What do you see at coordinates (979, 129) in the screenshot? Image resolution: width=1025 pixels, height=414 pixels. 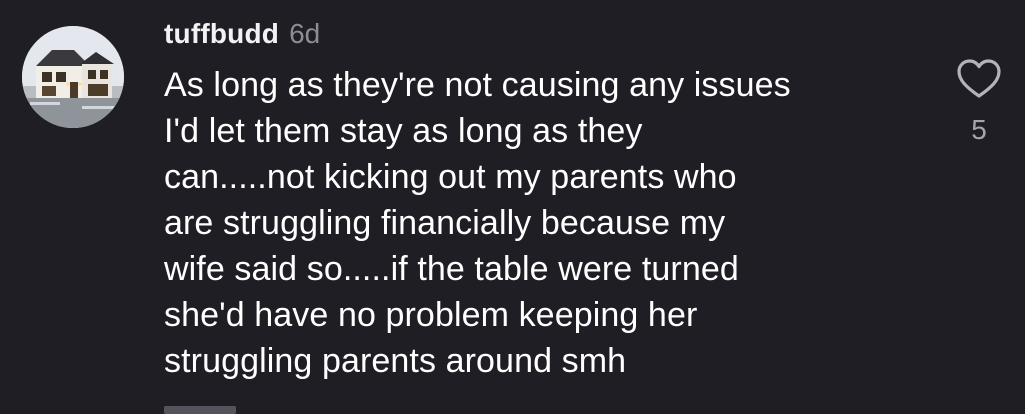 I see `like-count: 5` at bounding box center [979, 129].